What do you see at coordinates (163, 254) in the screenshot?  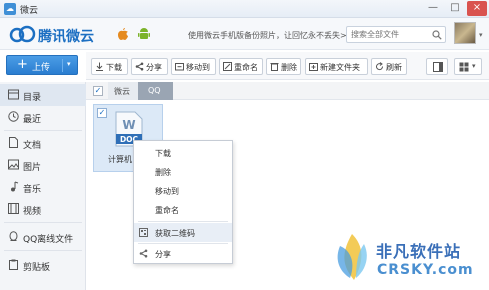 I see `menu-item-label: 分享` at bounding box center [163, 254].